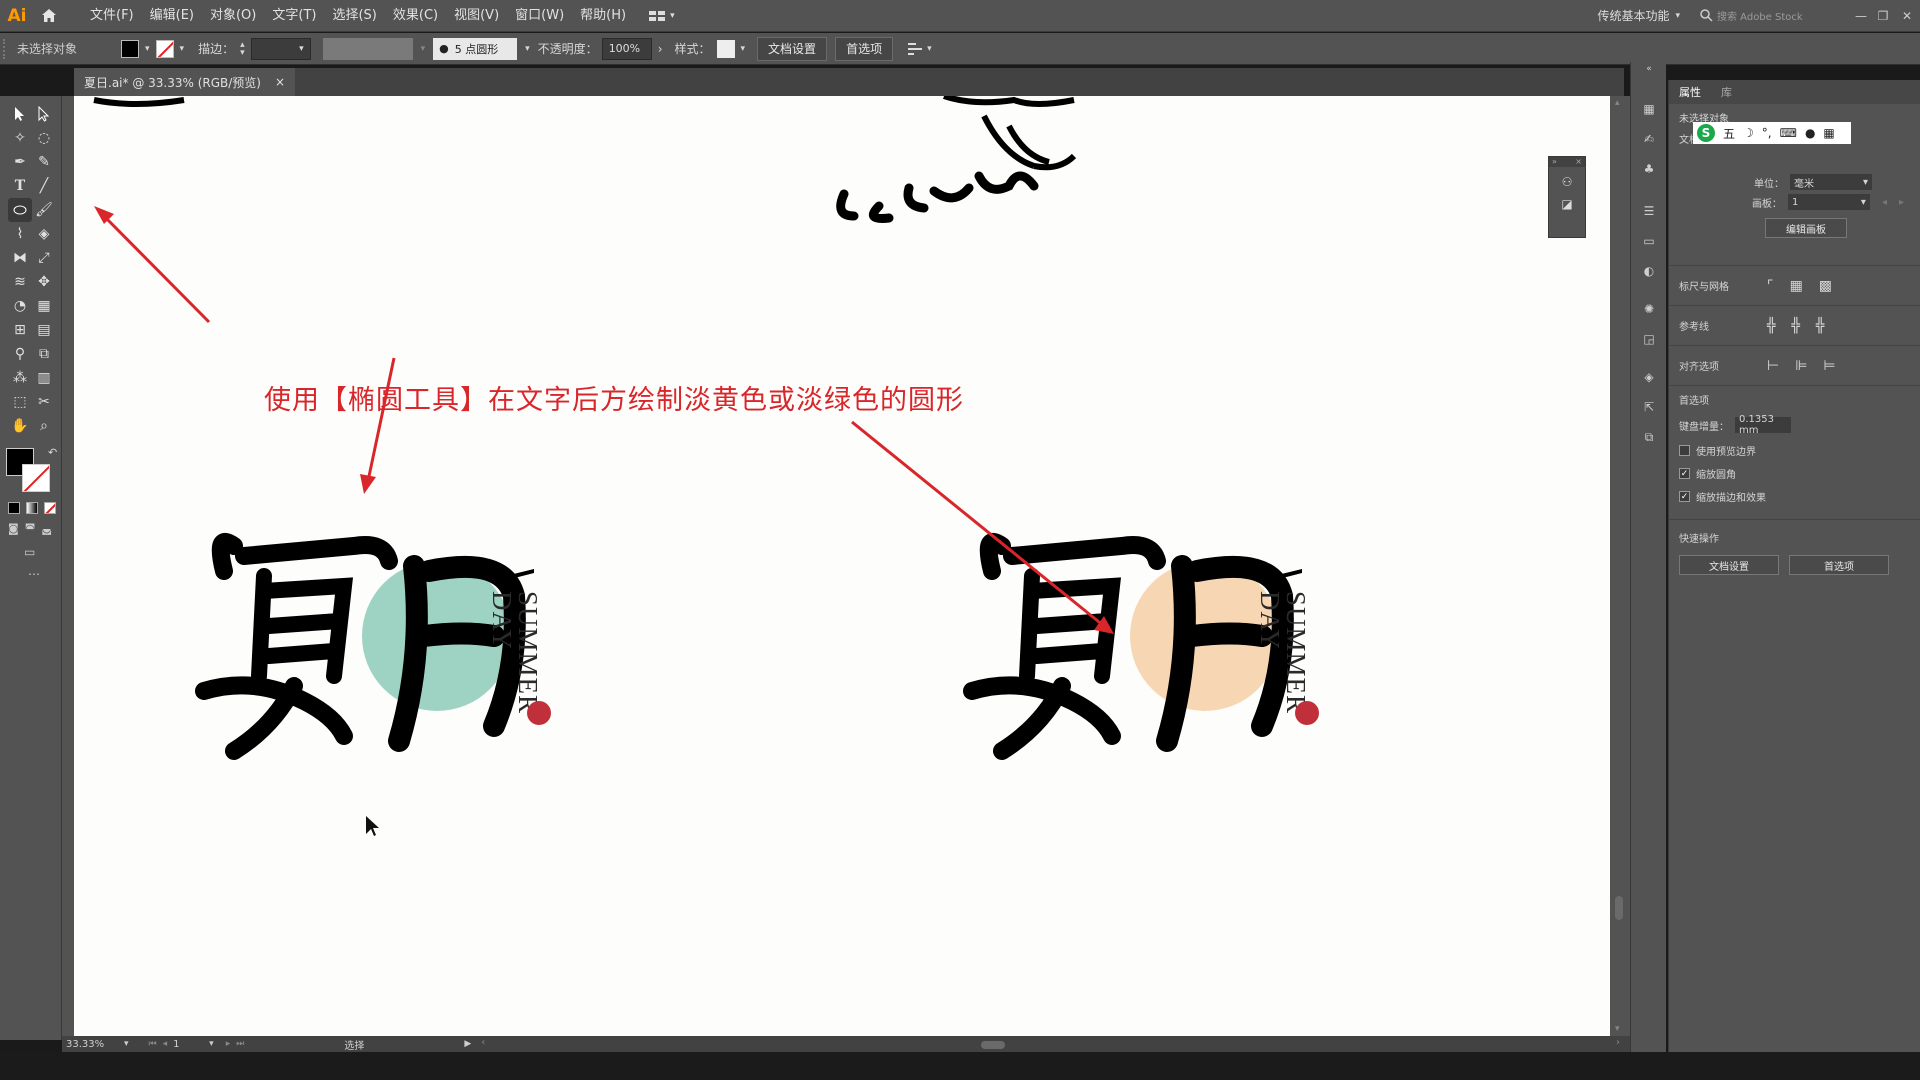 Image resolution: width=1920 pixels, height=1080 pixels. What do you see at coordinates (44, 258) in the screenshot?
I see `scale-tool-icon: ⤢` at bounding box center [44, 258].